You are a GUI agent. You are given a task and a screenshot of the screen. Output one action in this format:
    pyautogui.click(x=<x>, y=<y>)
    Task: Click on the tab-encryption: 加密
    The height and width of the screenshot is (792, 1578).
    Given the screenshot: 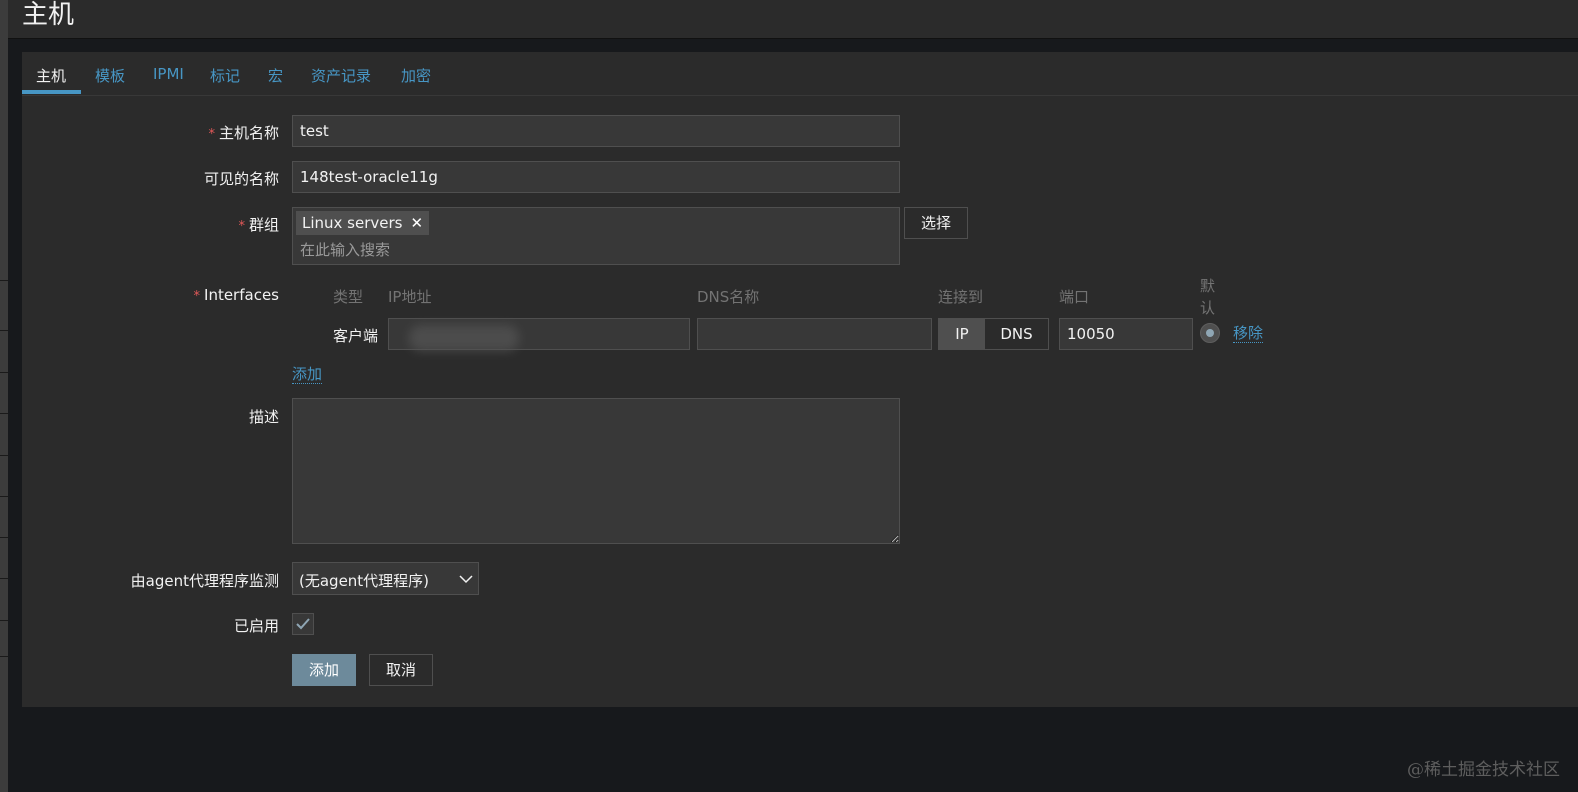 What is the action you would take?
    pyautogui.click(x=416, y=75)
    